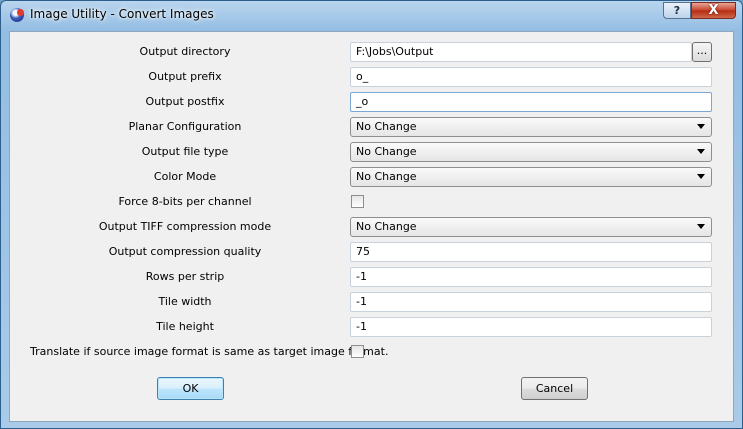  I want to click on tiff-compression-select: No Change, so click(531, 227).